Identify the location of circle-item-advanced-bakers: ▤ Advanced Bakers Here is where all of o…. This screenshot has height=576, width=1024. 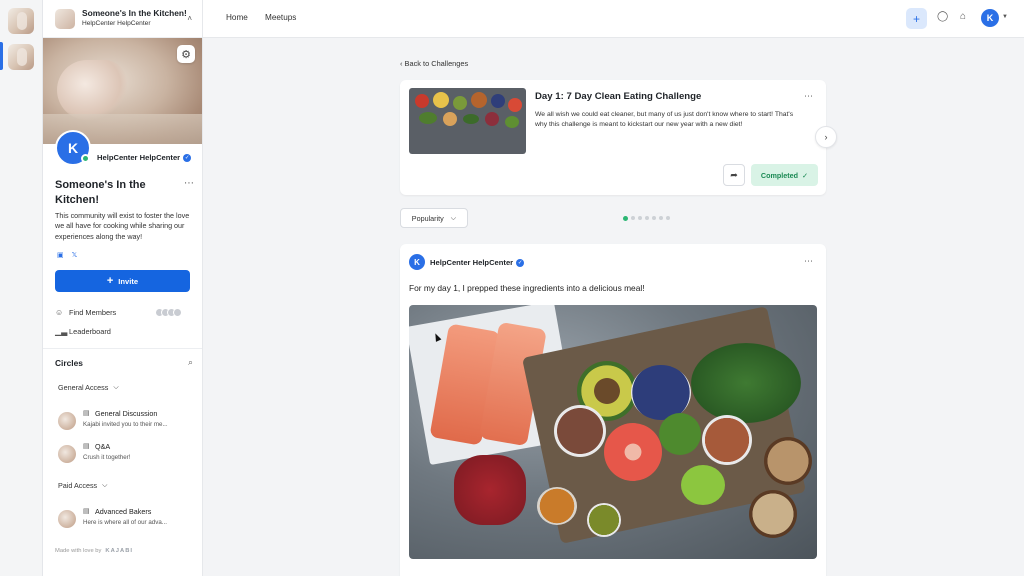
(128, 519).